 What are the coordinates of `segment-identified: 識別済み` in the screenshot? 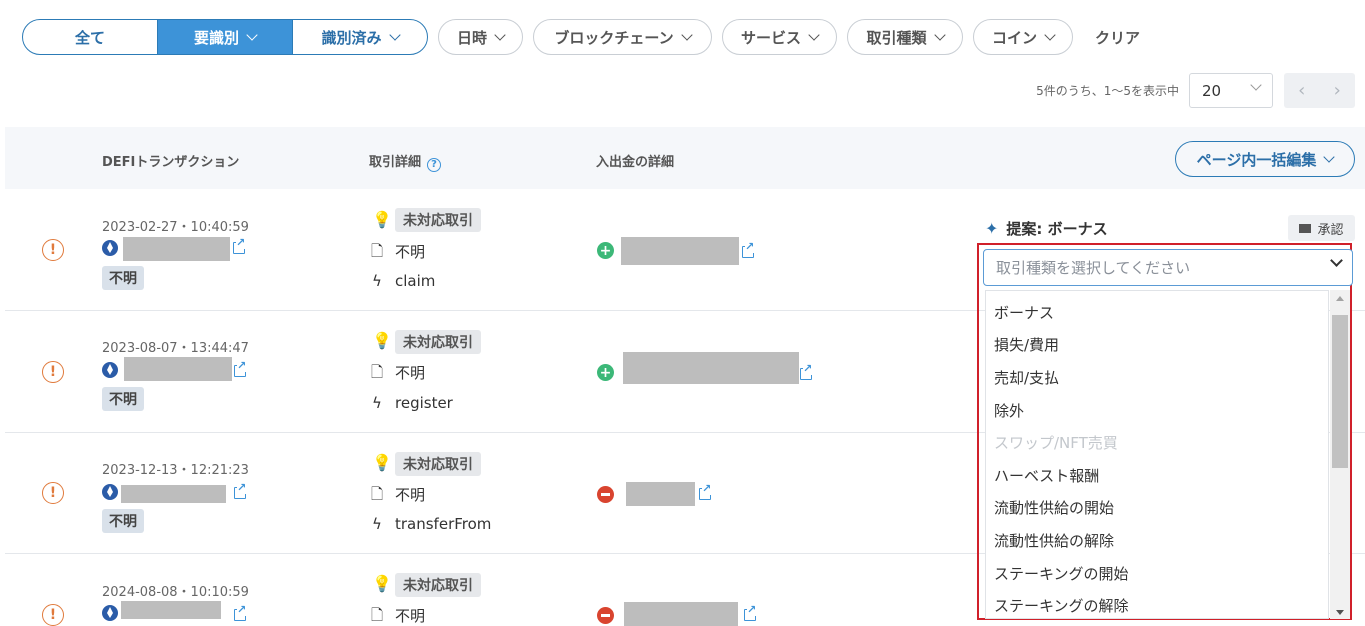 It's located at (359, 37).